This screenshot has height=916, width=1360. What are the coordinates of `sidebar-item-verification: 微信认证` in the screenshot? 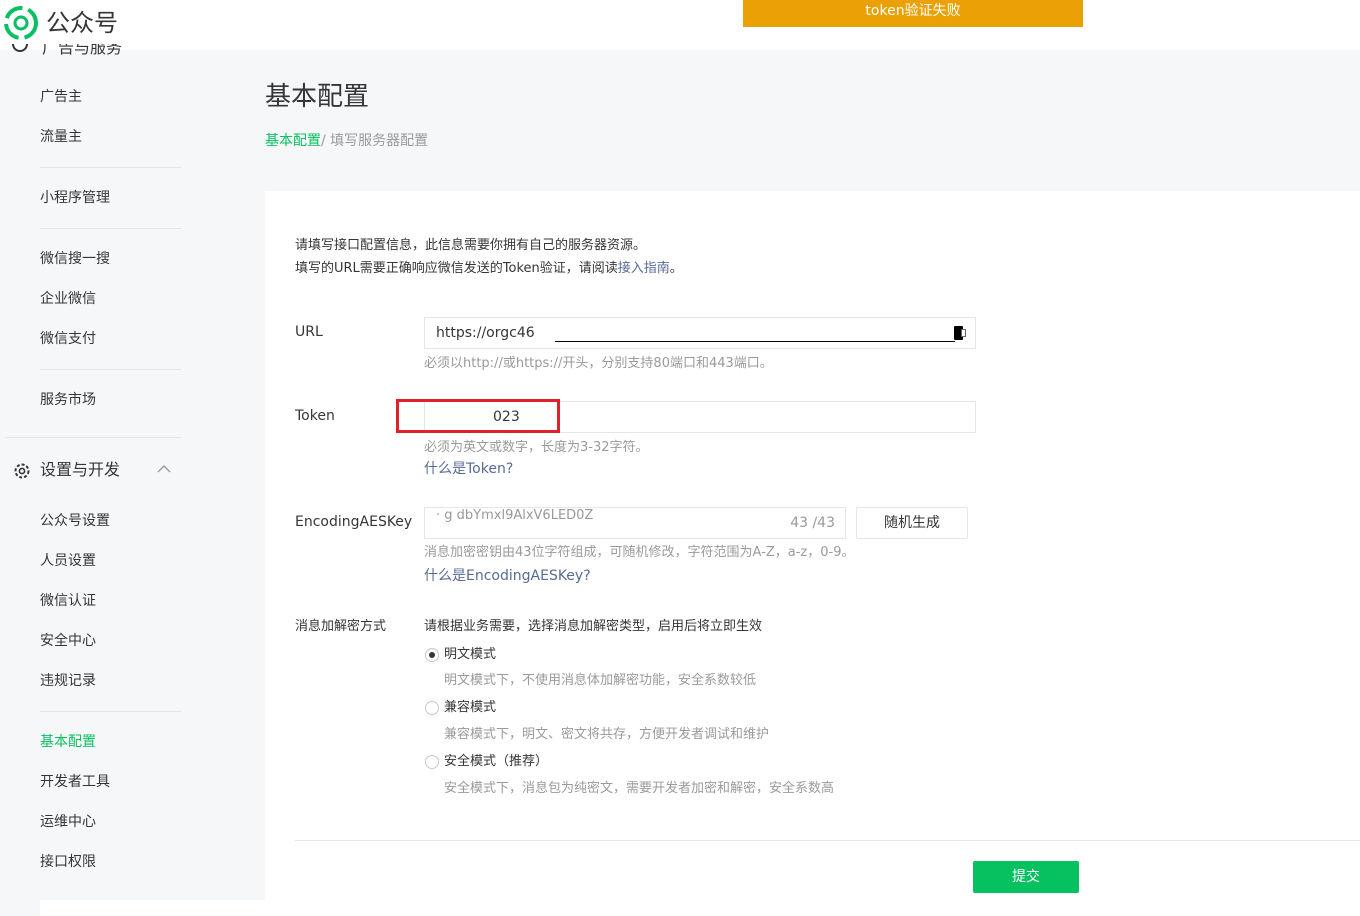 It's located at (68, 601).